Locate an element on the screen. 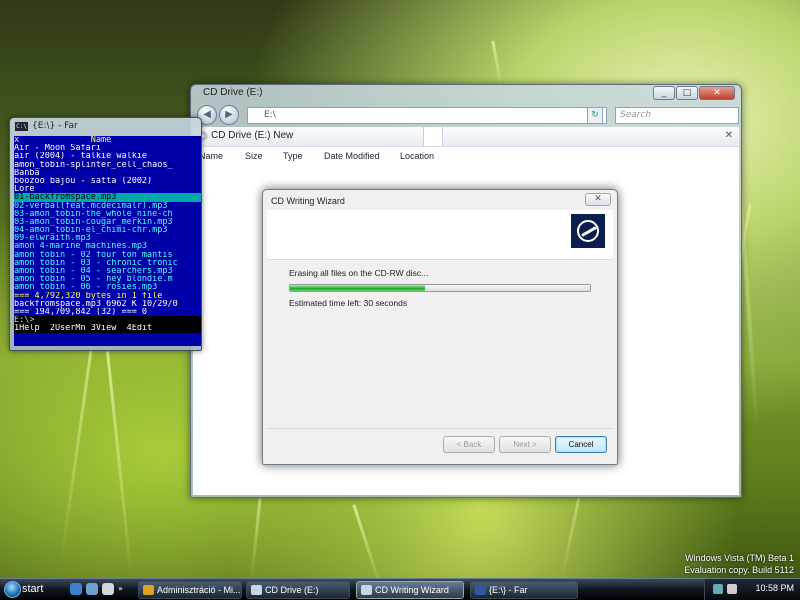 This screenshot has width=800, height=600. clock: 10:58 PM is located at coordinates (774, 588).